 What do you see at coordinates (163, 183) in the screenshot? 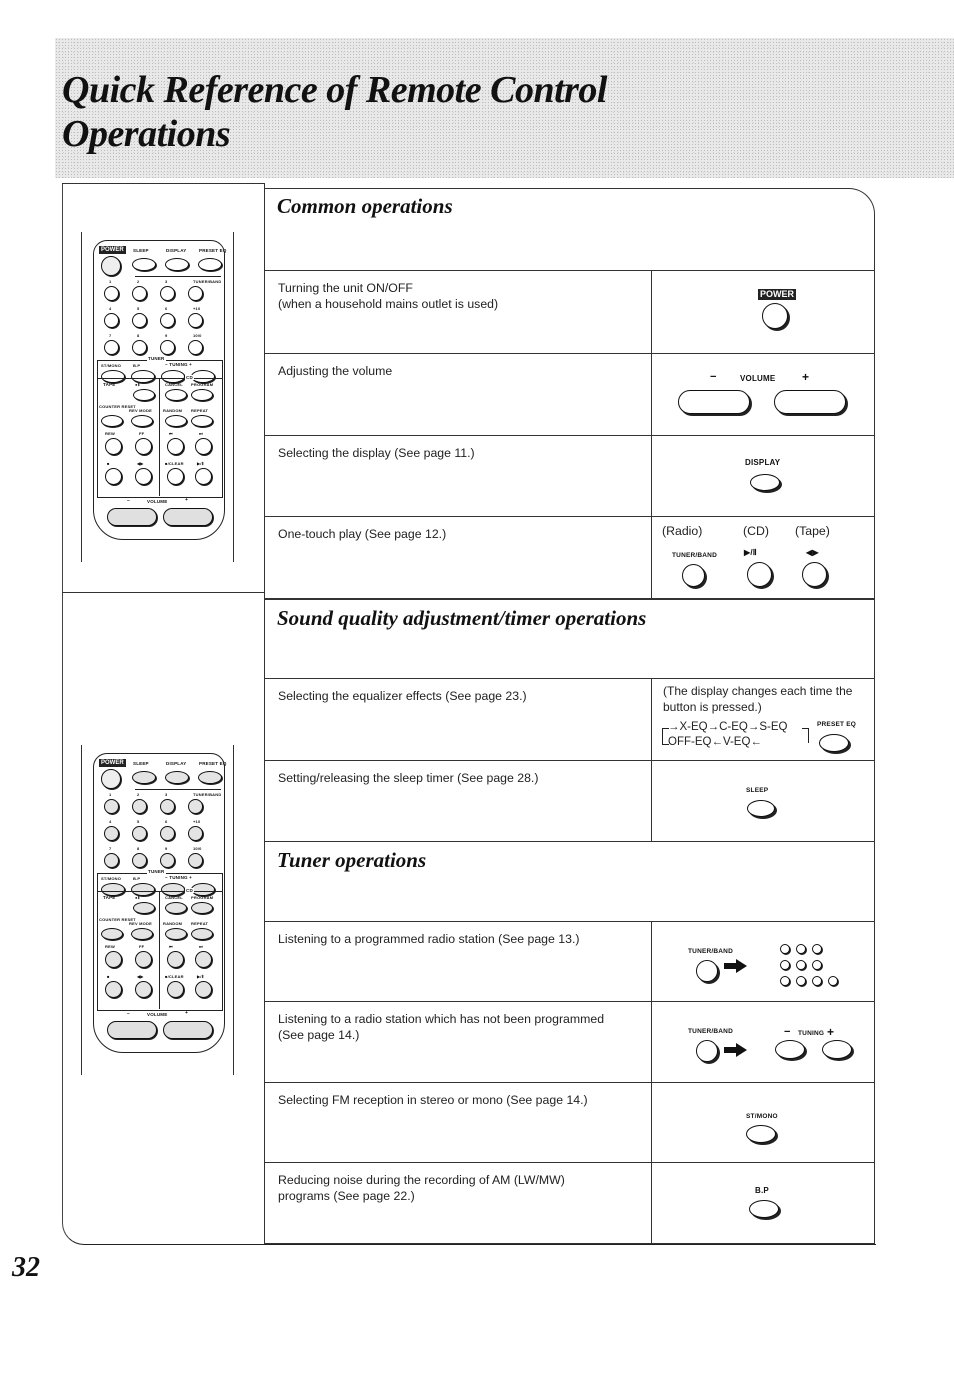
I see `frame-top-border` at bounding box center [163, 183].